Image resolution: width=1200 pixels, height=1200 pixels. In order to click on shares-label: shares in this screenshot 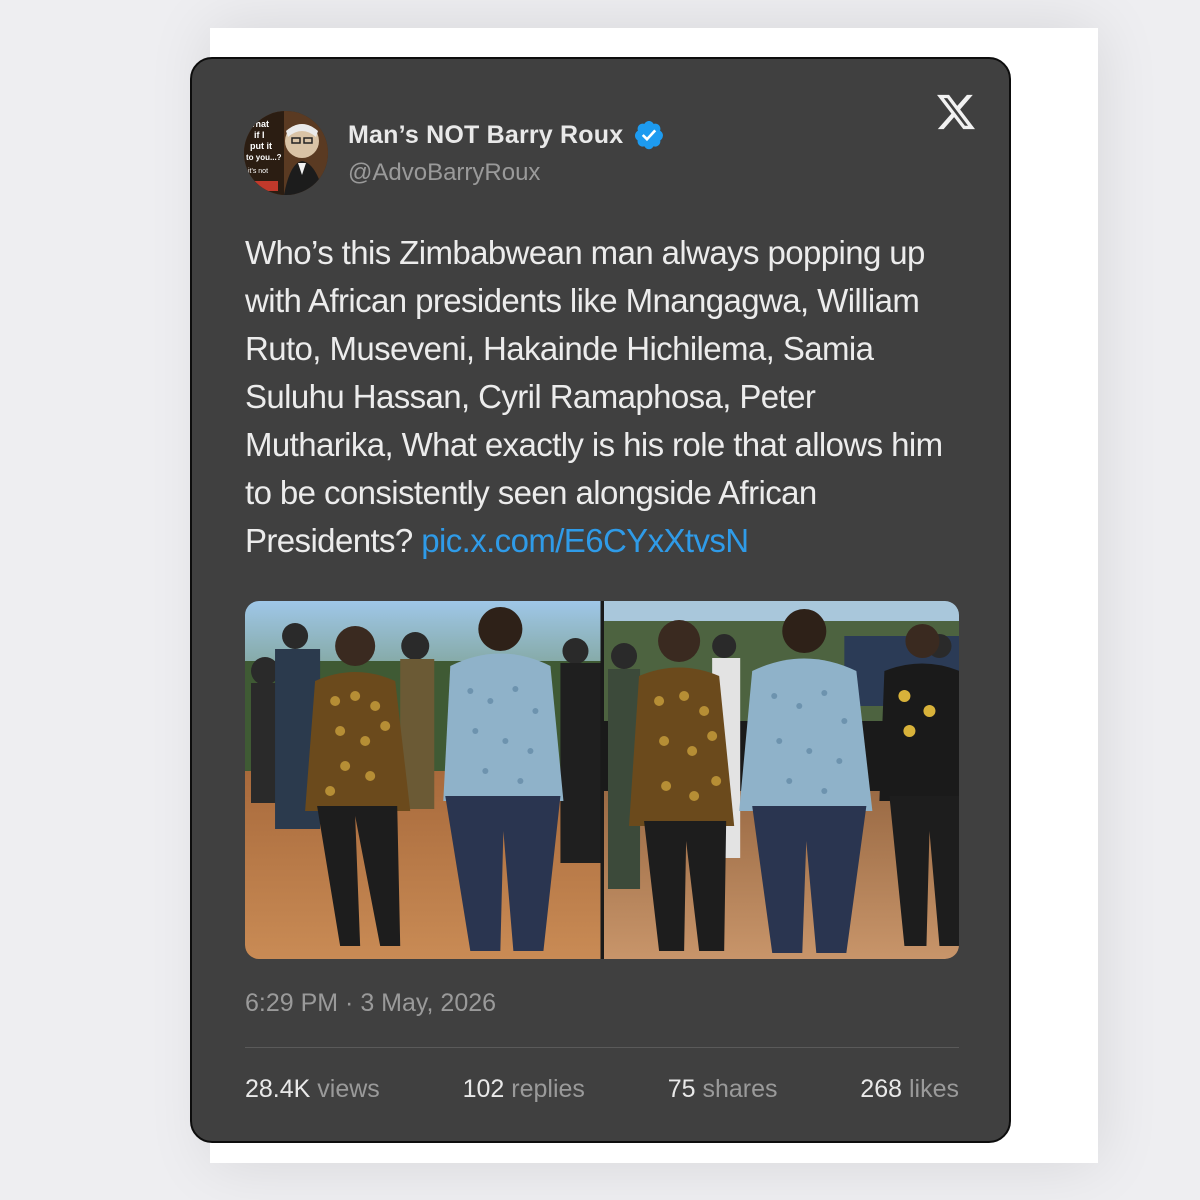, I will do `click(740, 1089)`.